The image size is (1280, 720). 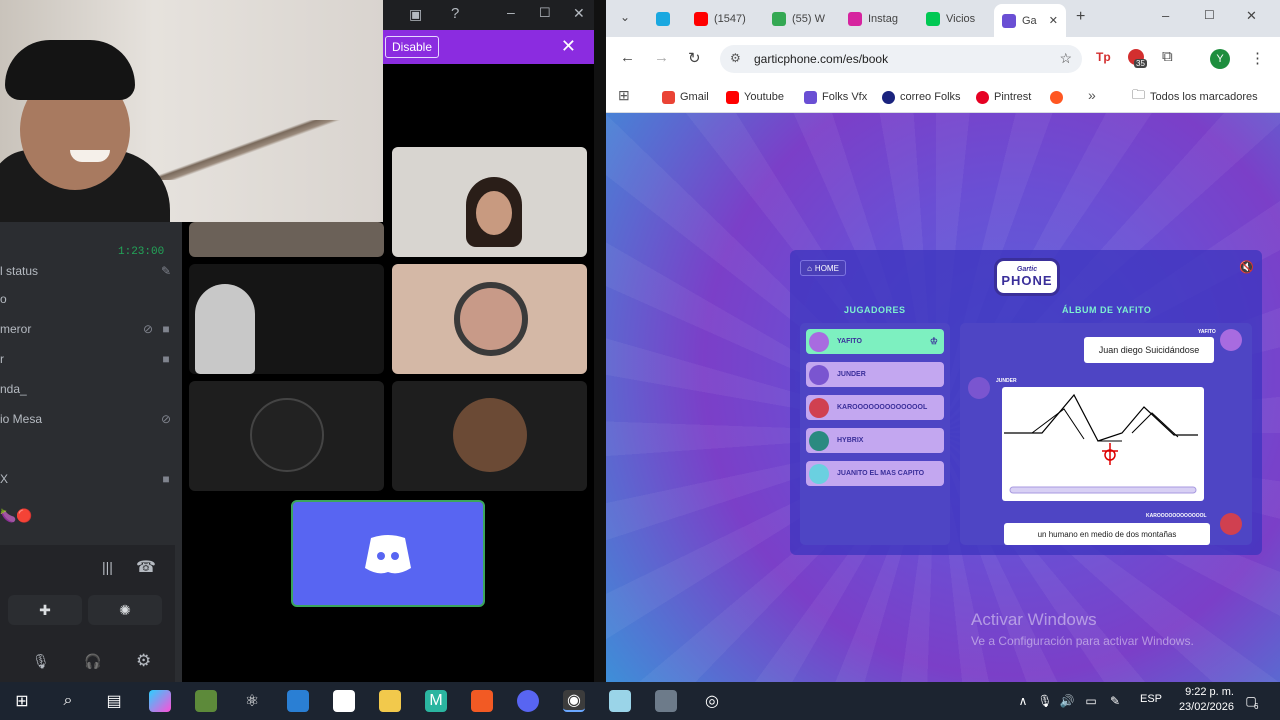 I want to click on tab: Instag, so click(x=873, y=19).